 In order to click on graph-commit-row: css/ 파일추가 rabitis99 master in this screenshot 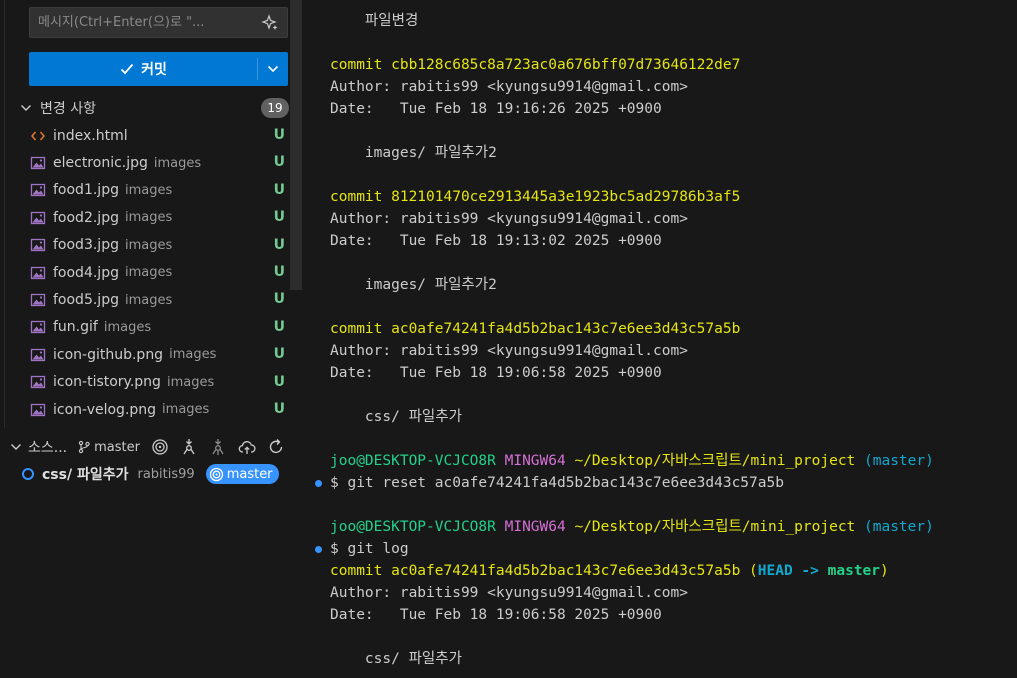, I will do `click(152, 474)`.